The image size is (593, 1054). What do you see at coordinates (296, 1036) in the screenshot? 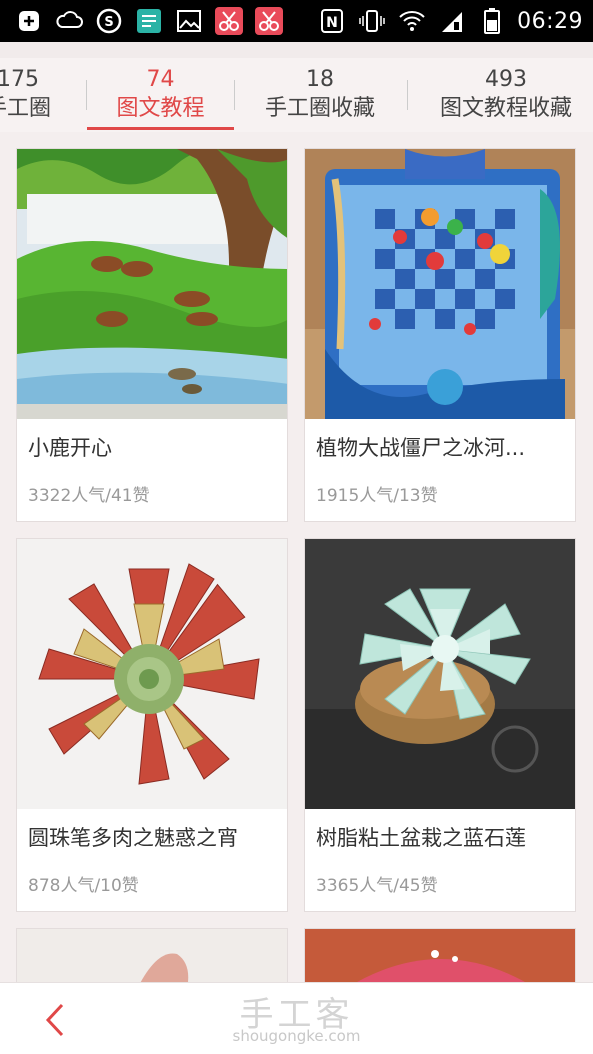
I see `watermark-domain: shougongke.com` at bounding box center [296, 1036].